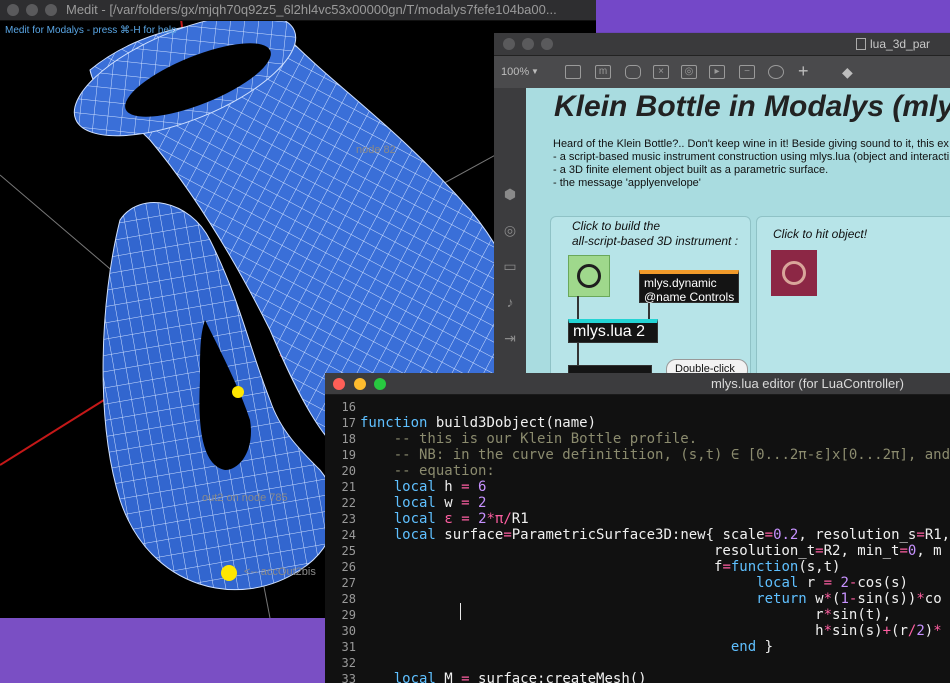 Image resolution: width=950 pixels, height=683 pixels. Describe the element at coordinates (348, 471) in the screenshot. I see `line-number: 20` at that location.